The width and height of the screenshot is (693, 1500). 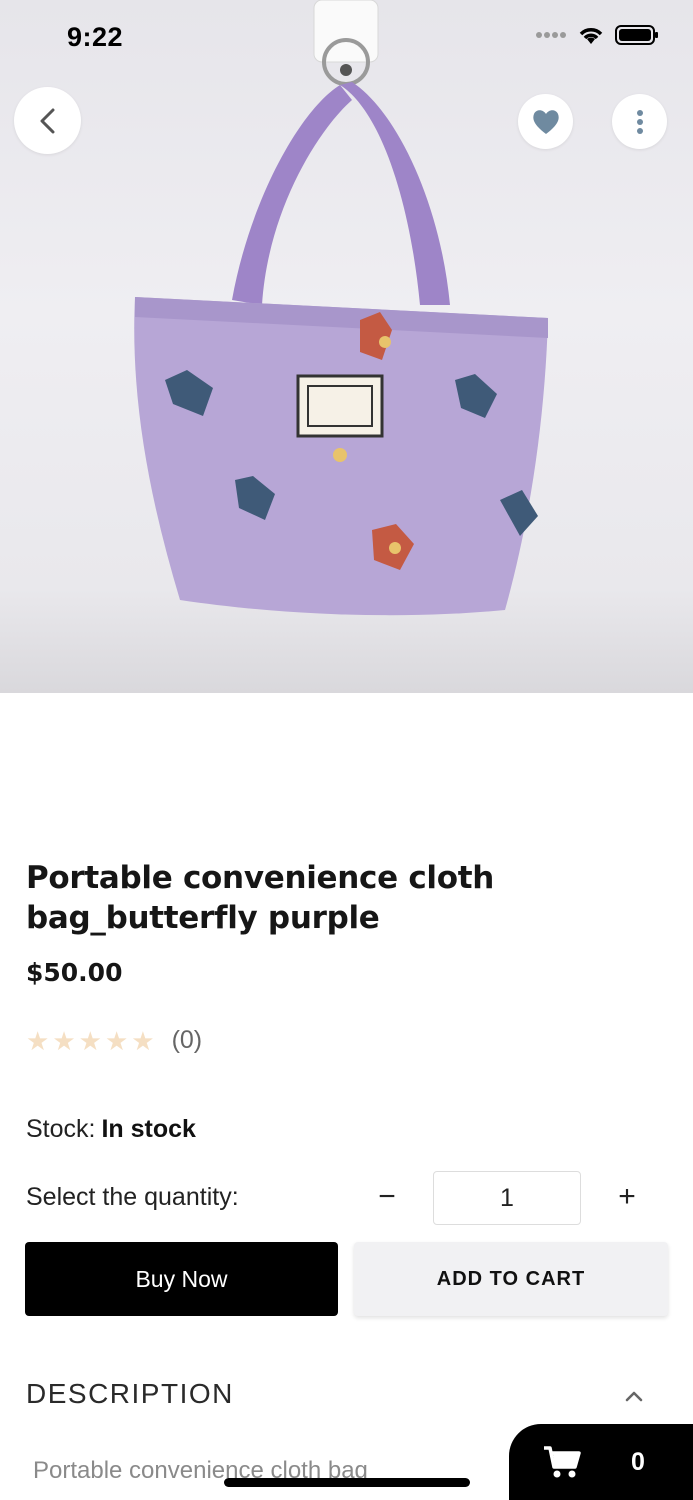 I want to click on signal-icon, so click(x=551, y=35).